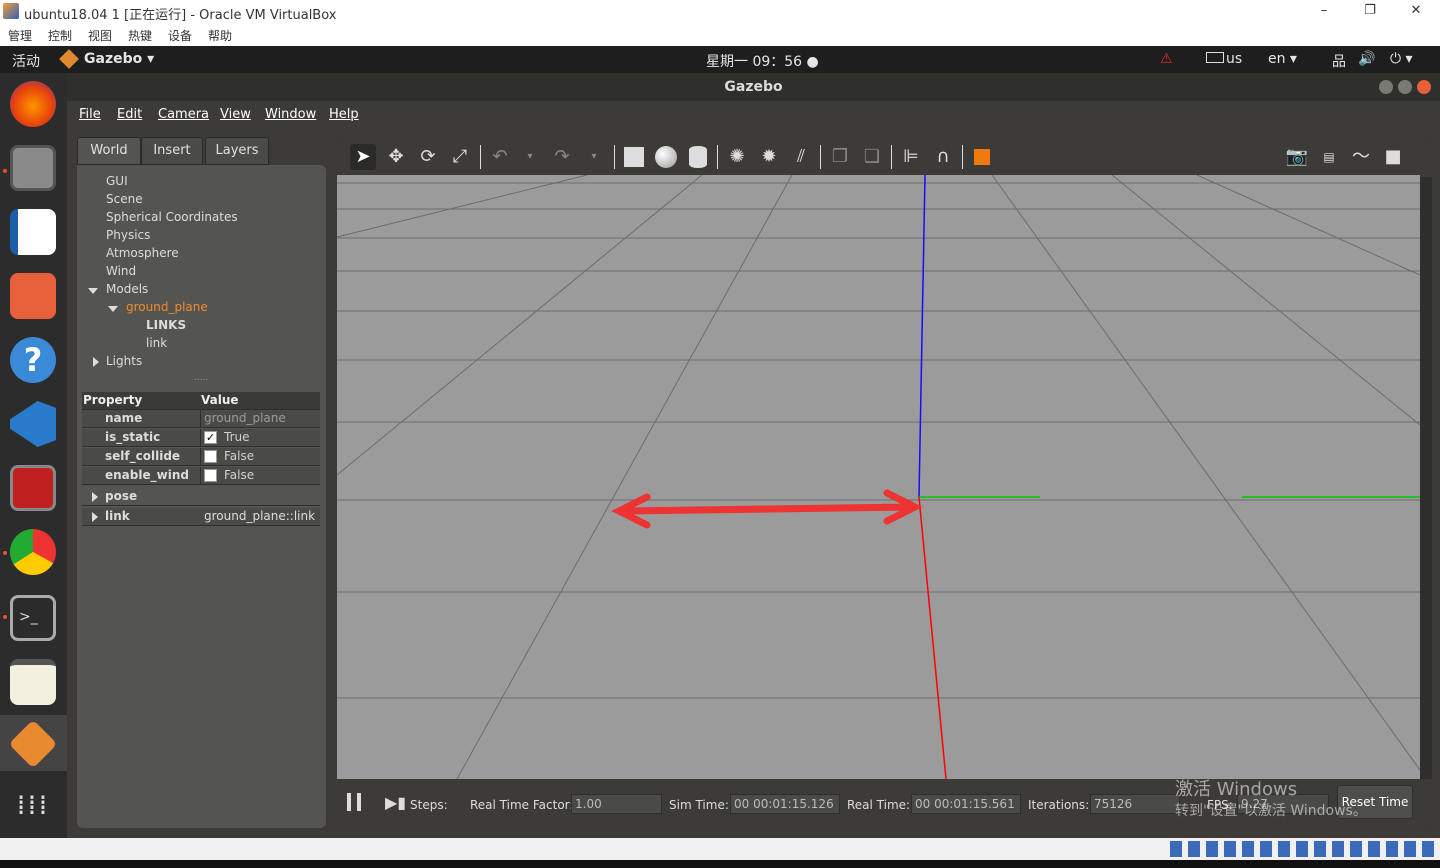  I want to click on rotate-mode-icon: ⟳, so click(428, 157).